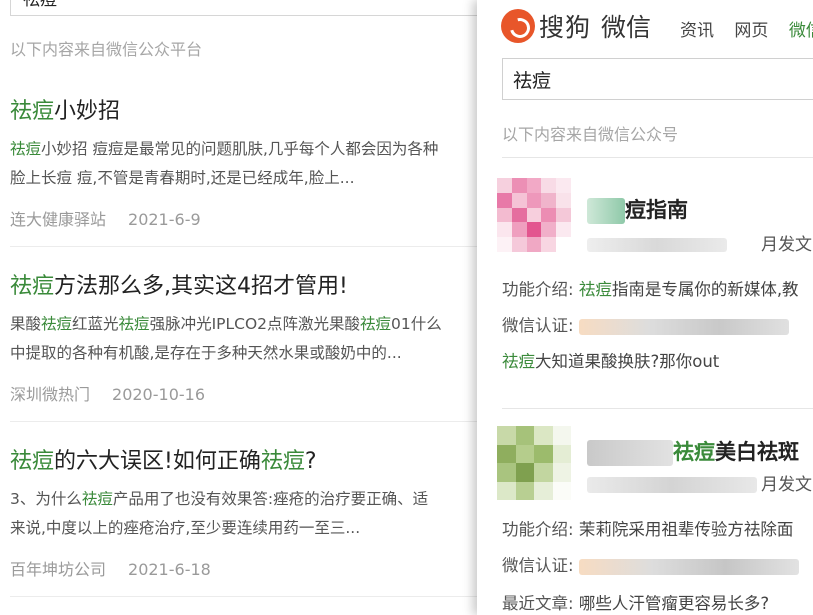 The width and height of the screenshot is (813, 615). I want to click on sogou-logo-icon, so click(518, 26).